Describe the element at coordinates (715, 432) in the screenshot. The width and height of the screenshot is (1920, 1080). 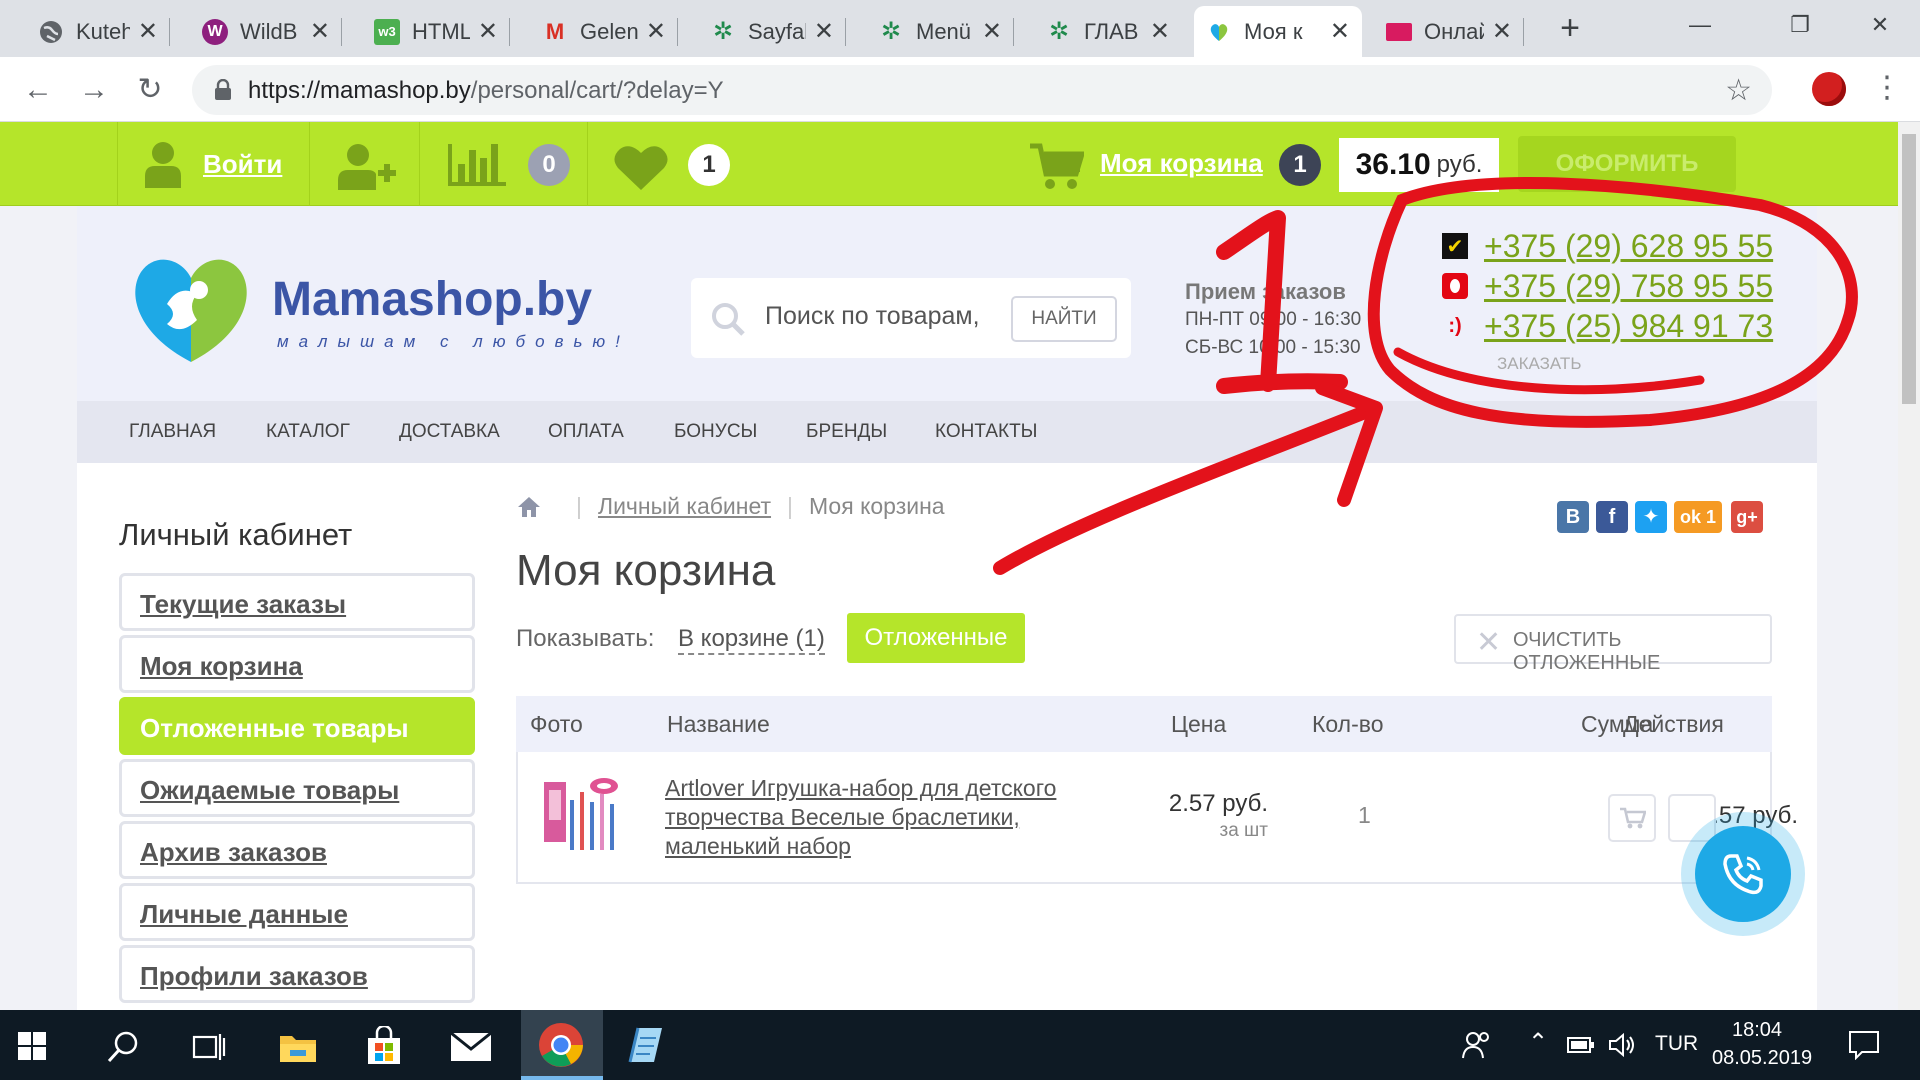
I see `menu-item-bonuses: БОНУСЫ` at that location.